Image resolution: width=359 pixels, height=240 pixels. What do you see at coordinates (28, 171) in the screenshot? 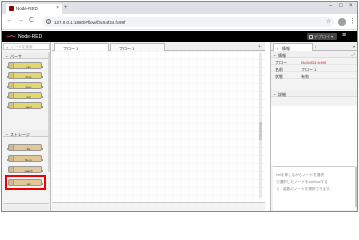
I see `node-label: watch` at bounding box center [28, 171].